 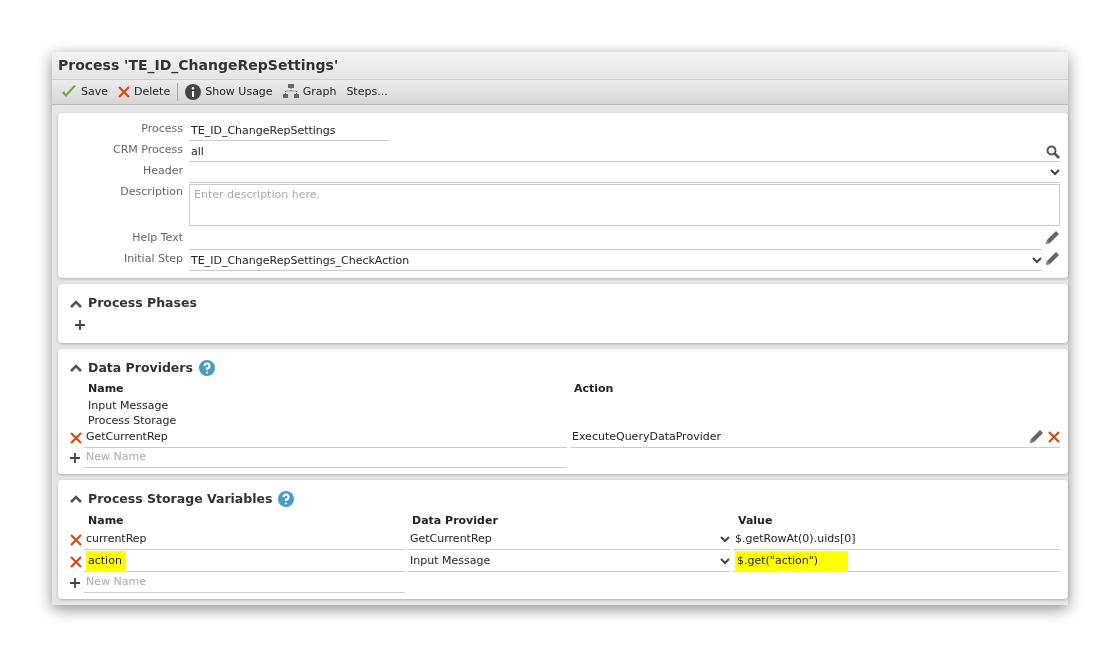 What do you see at coordinates (147, 150) in the screenshot?
I see `field-label: CRM Process` at bounding box center [147, 150].